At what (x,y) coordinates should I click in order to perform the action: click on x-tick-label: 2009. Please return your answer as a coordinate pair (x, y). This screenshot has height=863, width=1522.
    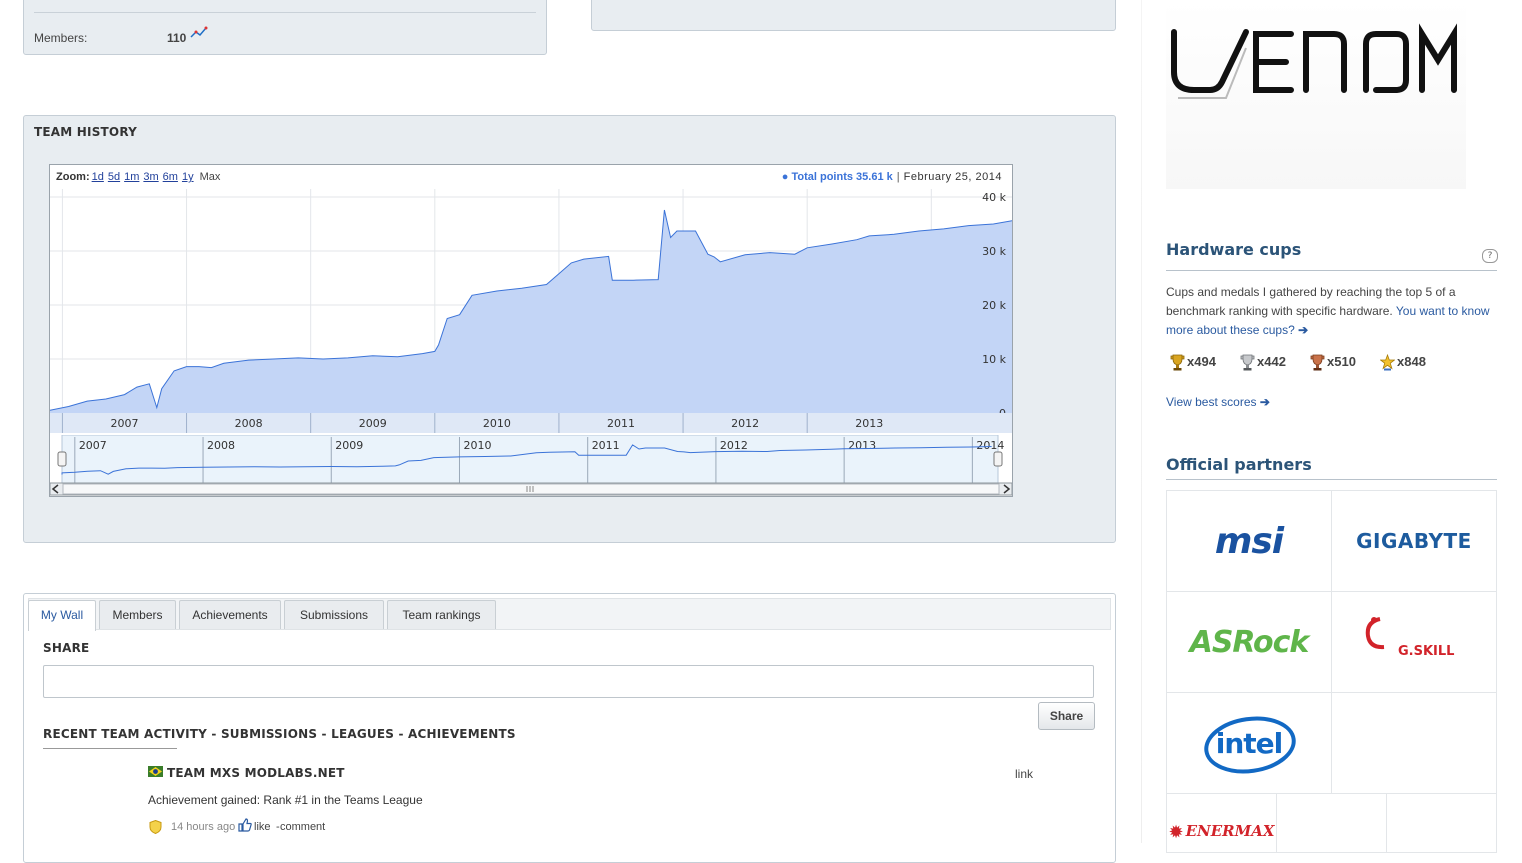
    Looking at the image, I should click on (373, 423).